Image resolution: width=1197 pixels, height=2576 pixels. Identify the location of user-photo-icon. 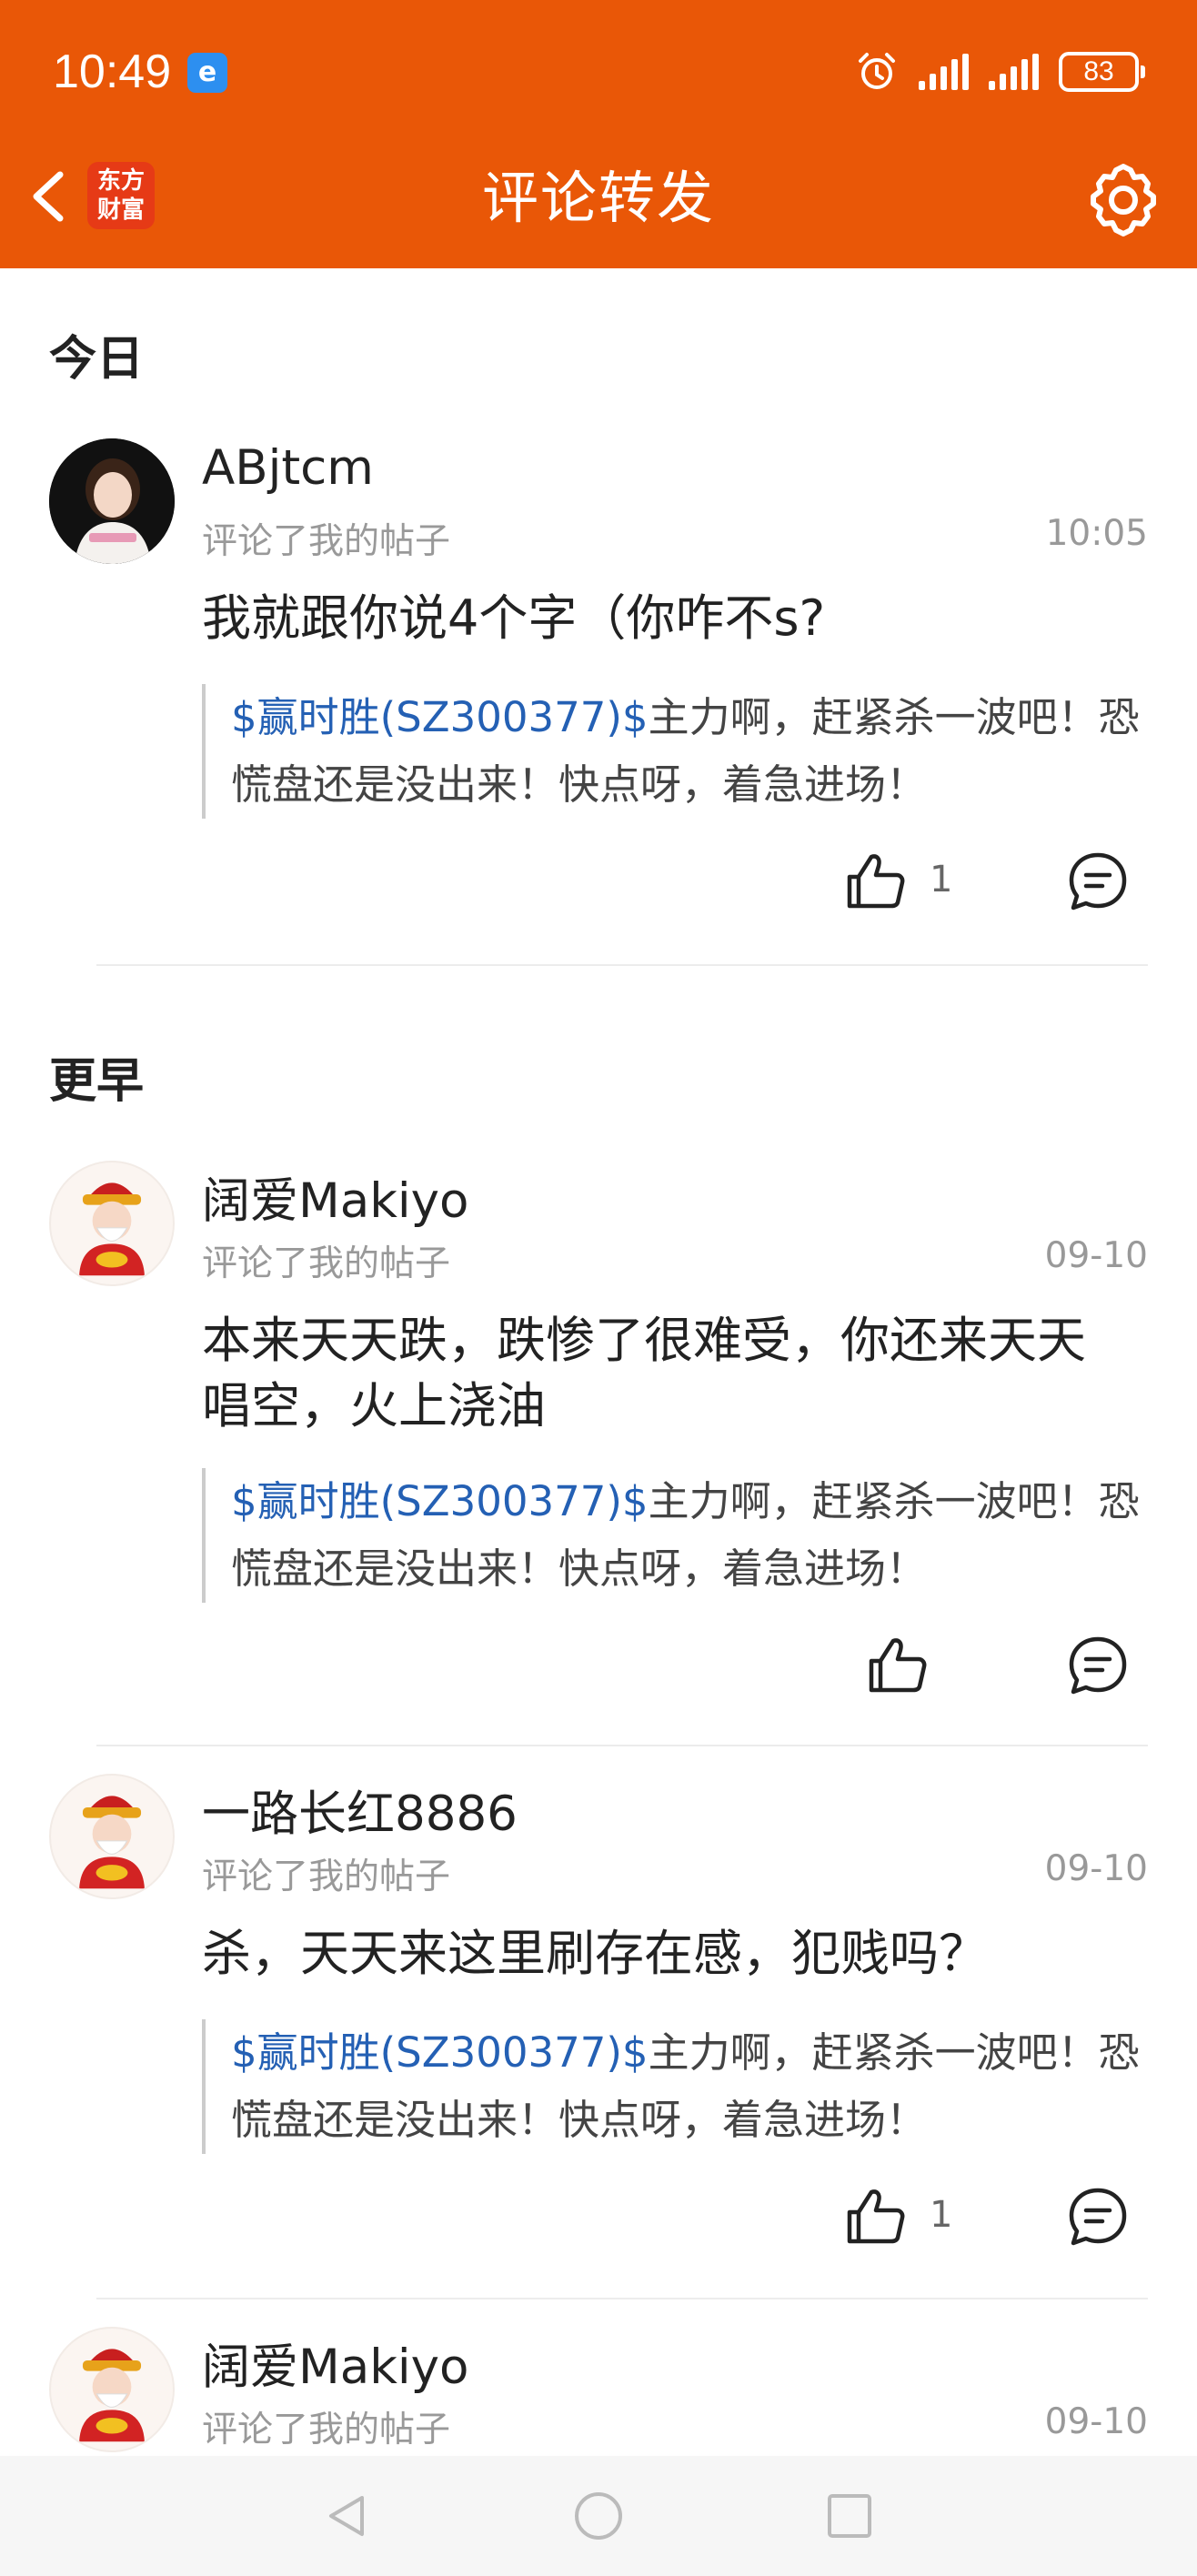
(112, 501).